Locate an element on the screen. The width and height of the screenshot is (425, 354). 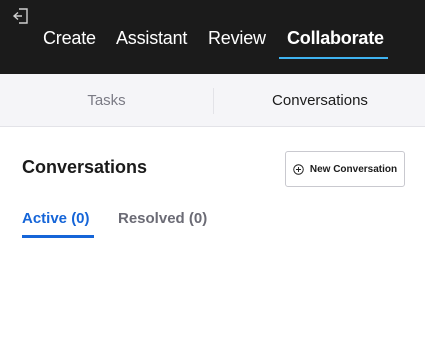
filter-active-underline is located at coordinates (58, 236).